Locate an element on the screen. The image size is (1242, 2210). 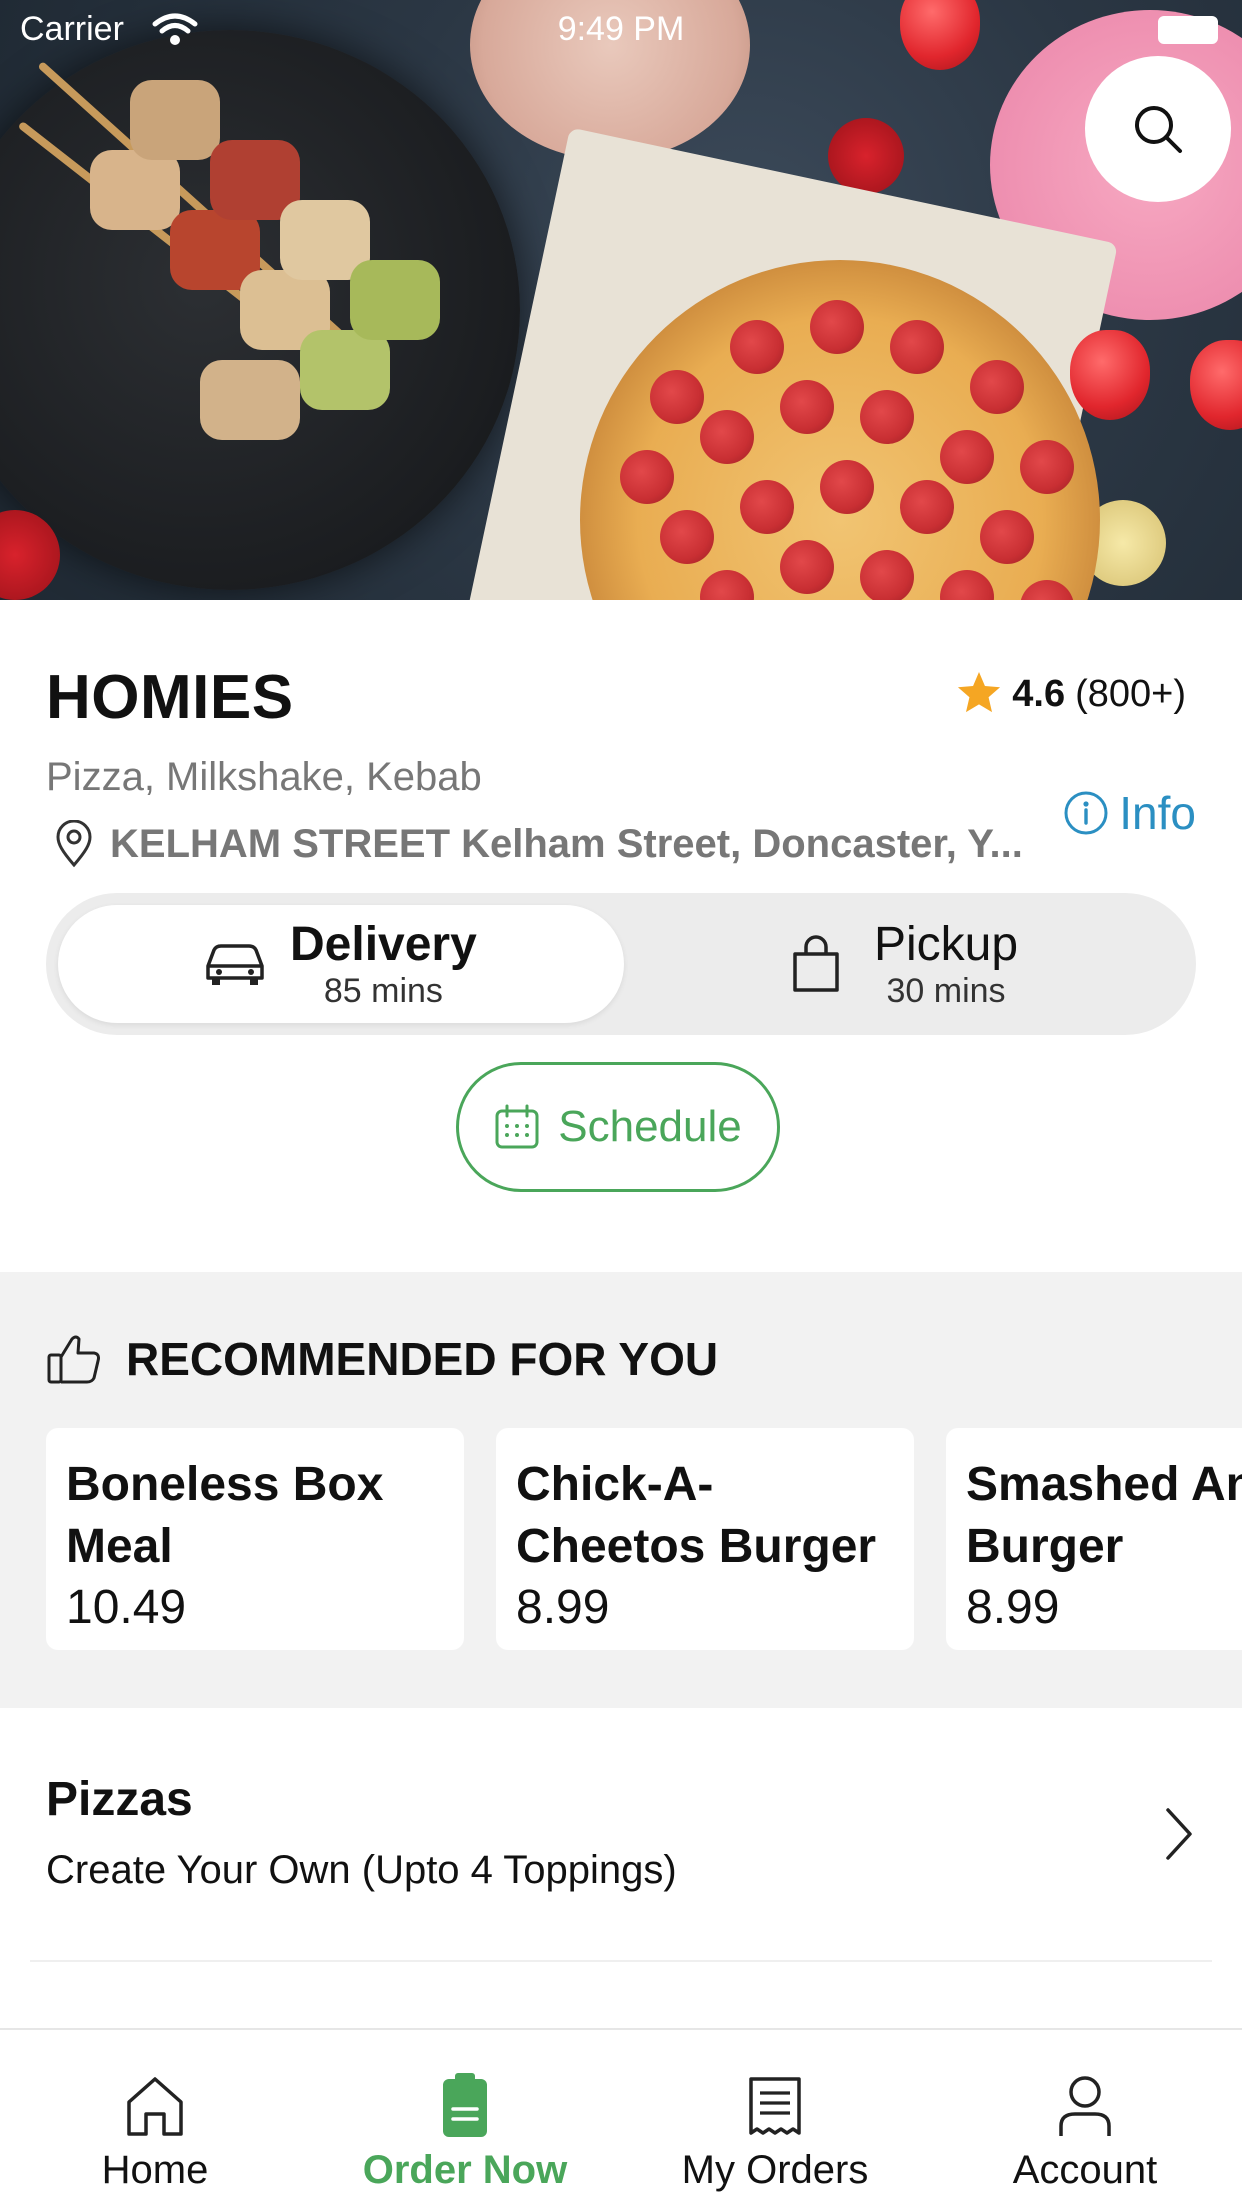
chevron-right-icon is located at coordinates (1179, 1834).